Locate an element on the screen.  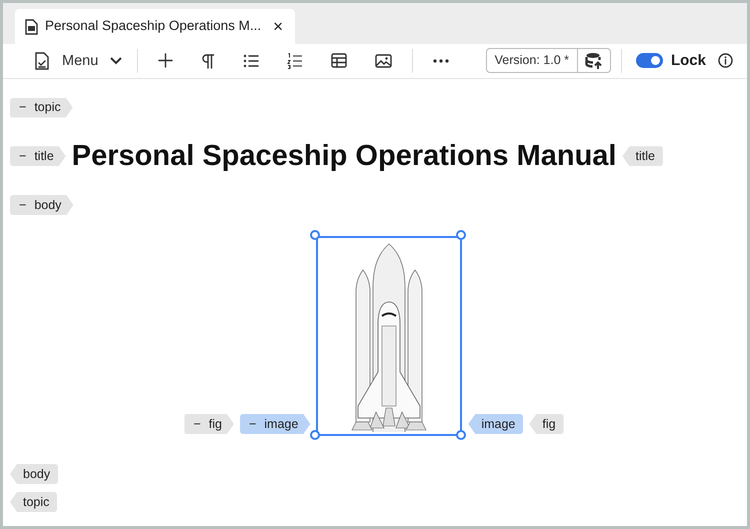
tag-label: image is located at coordinates (281, 424).